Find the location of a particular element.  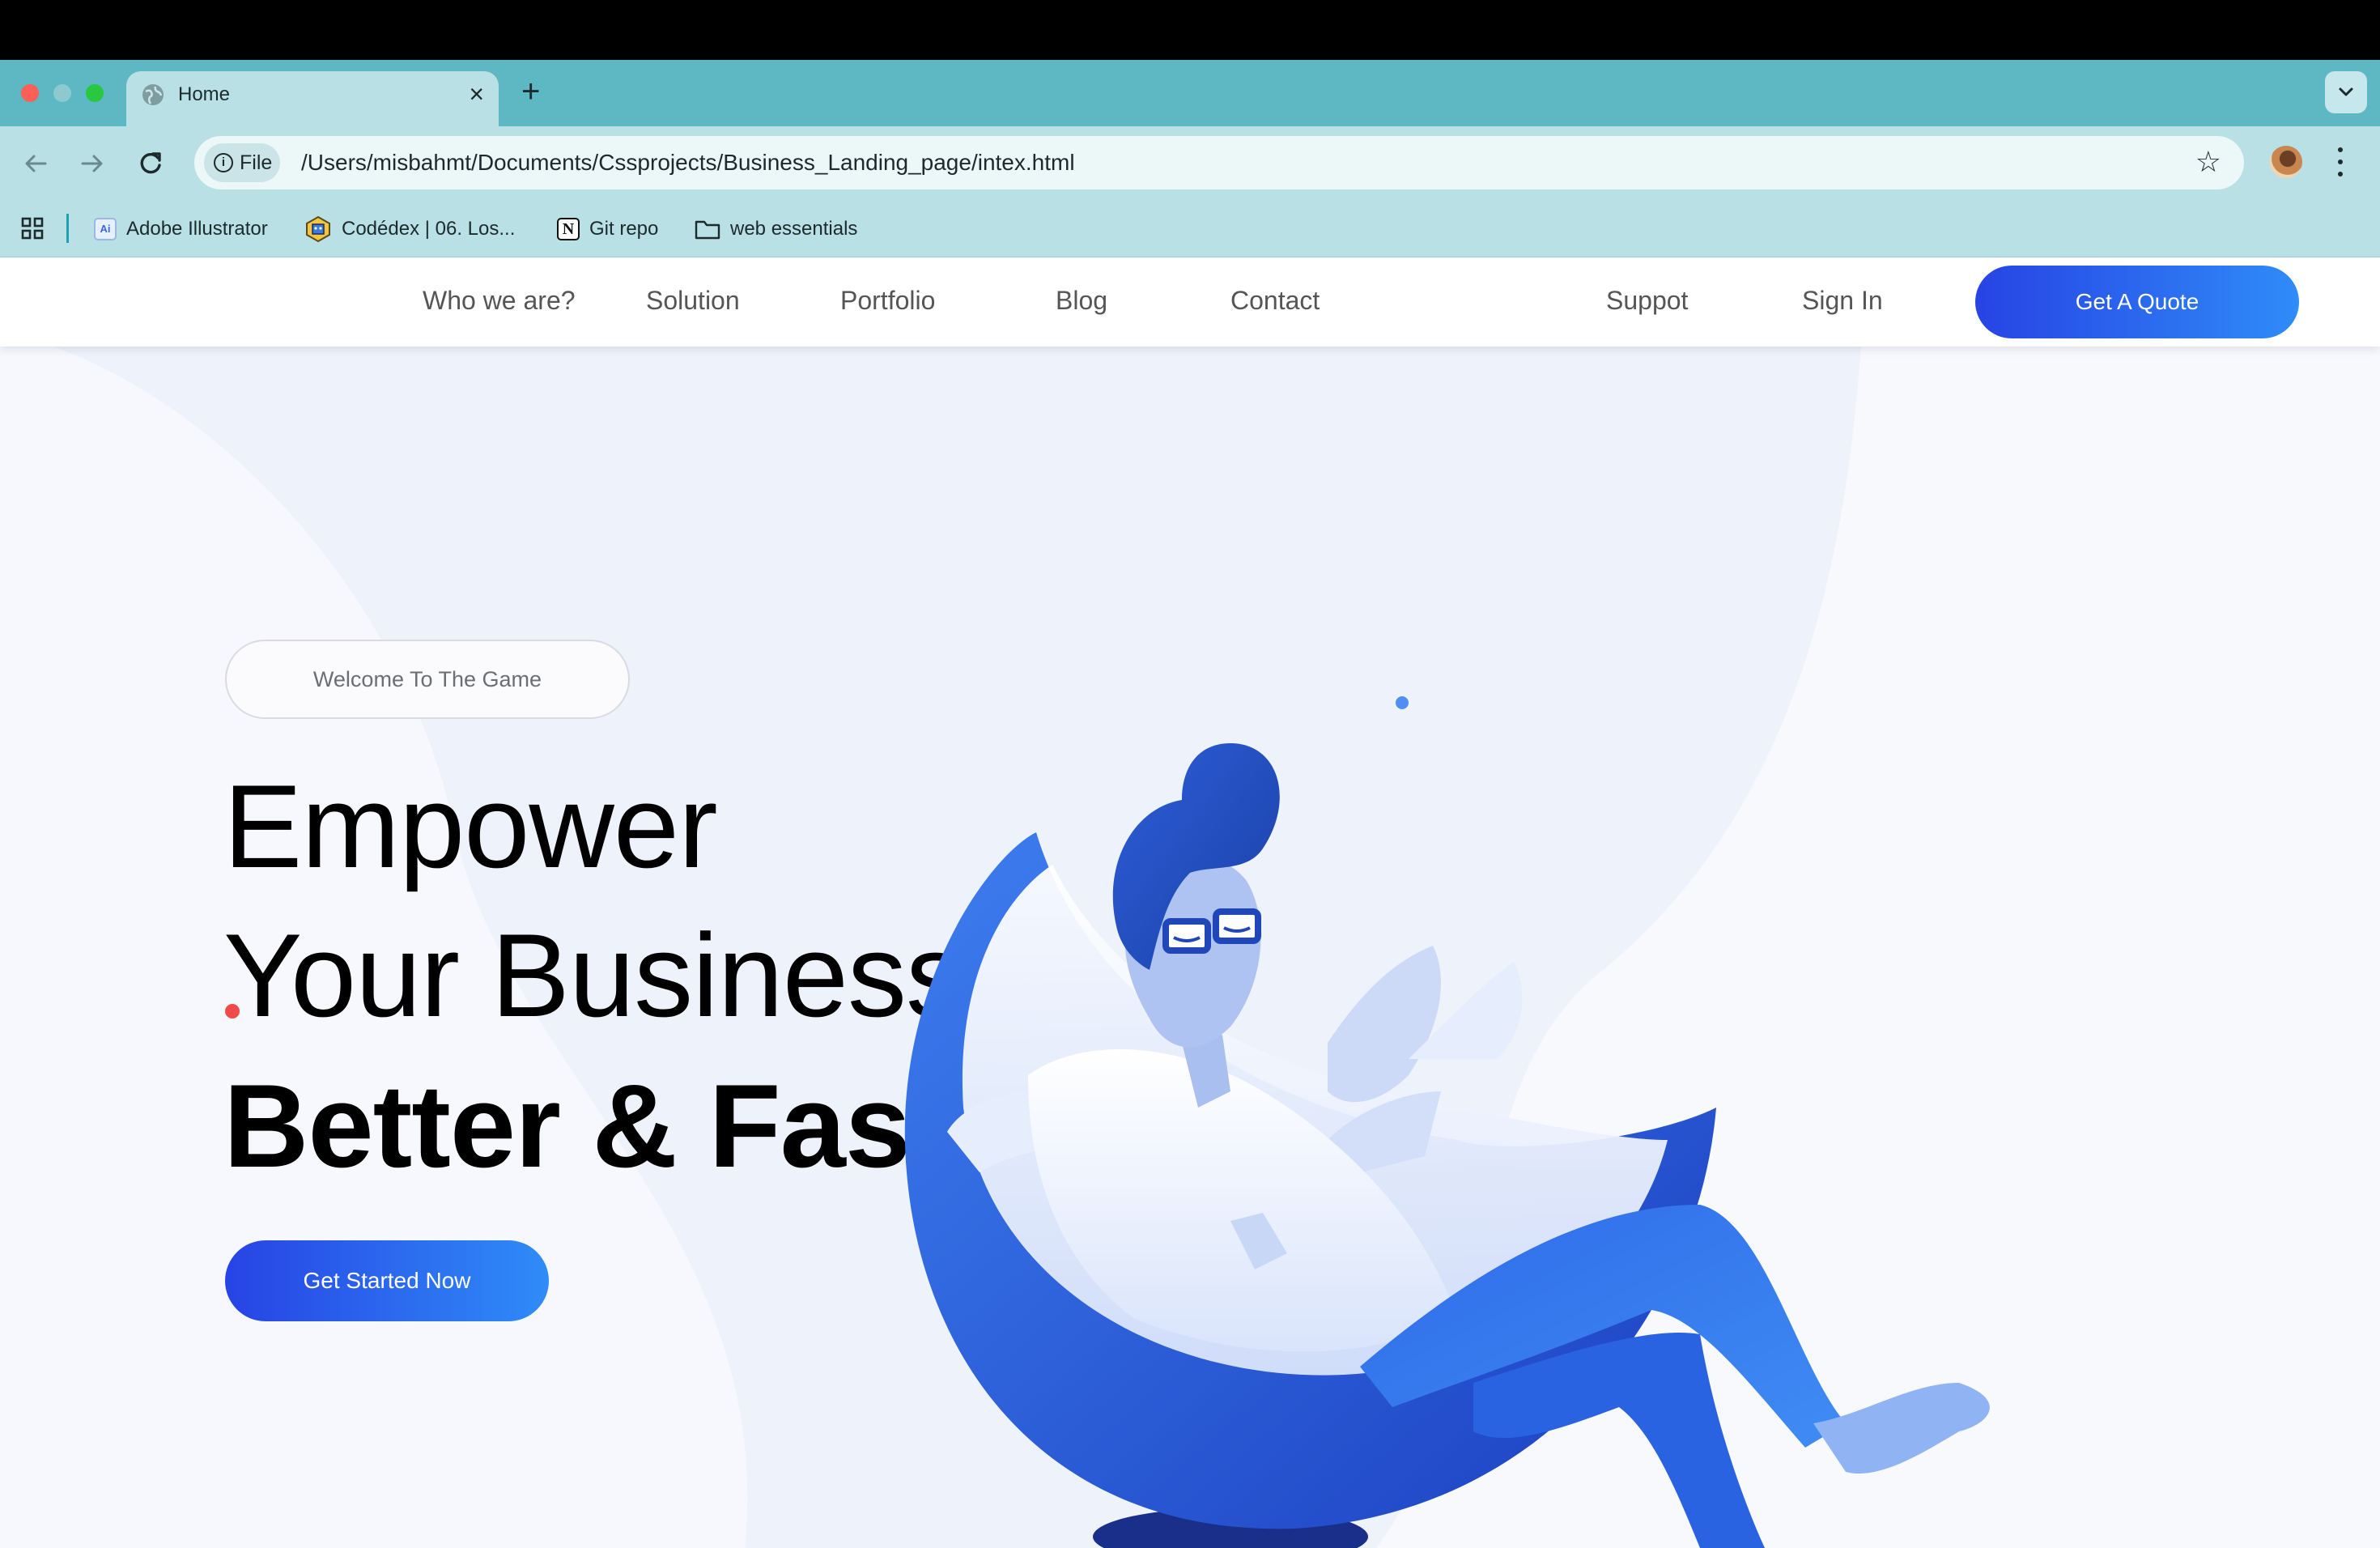

decorative-red-dot is located at coordinates (233, 1012).